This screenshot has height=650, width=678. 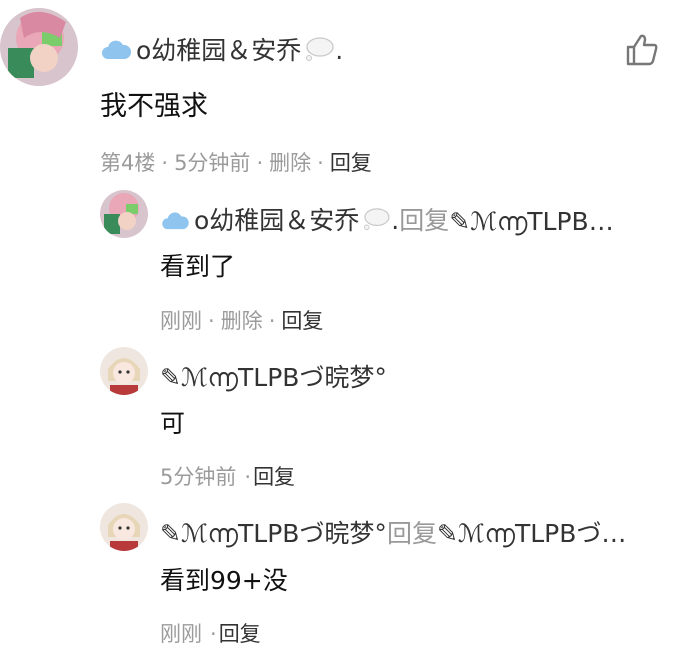 What do you see at coordinates (276, 220) in the screenshot?
I see `reply-username: o幼稚园＆安乔` at bounding box center [276, 220].